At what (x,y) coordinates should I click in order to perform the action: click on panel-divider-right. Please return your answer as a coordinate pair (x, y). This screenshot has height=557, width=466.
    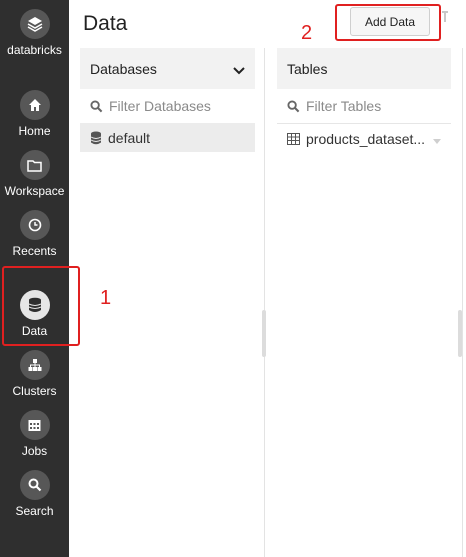
    Looking at the image, I should click on (462, 302).